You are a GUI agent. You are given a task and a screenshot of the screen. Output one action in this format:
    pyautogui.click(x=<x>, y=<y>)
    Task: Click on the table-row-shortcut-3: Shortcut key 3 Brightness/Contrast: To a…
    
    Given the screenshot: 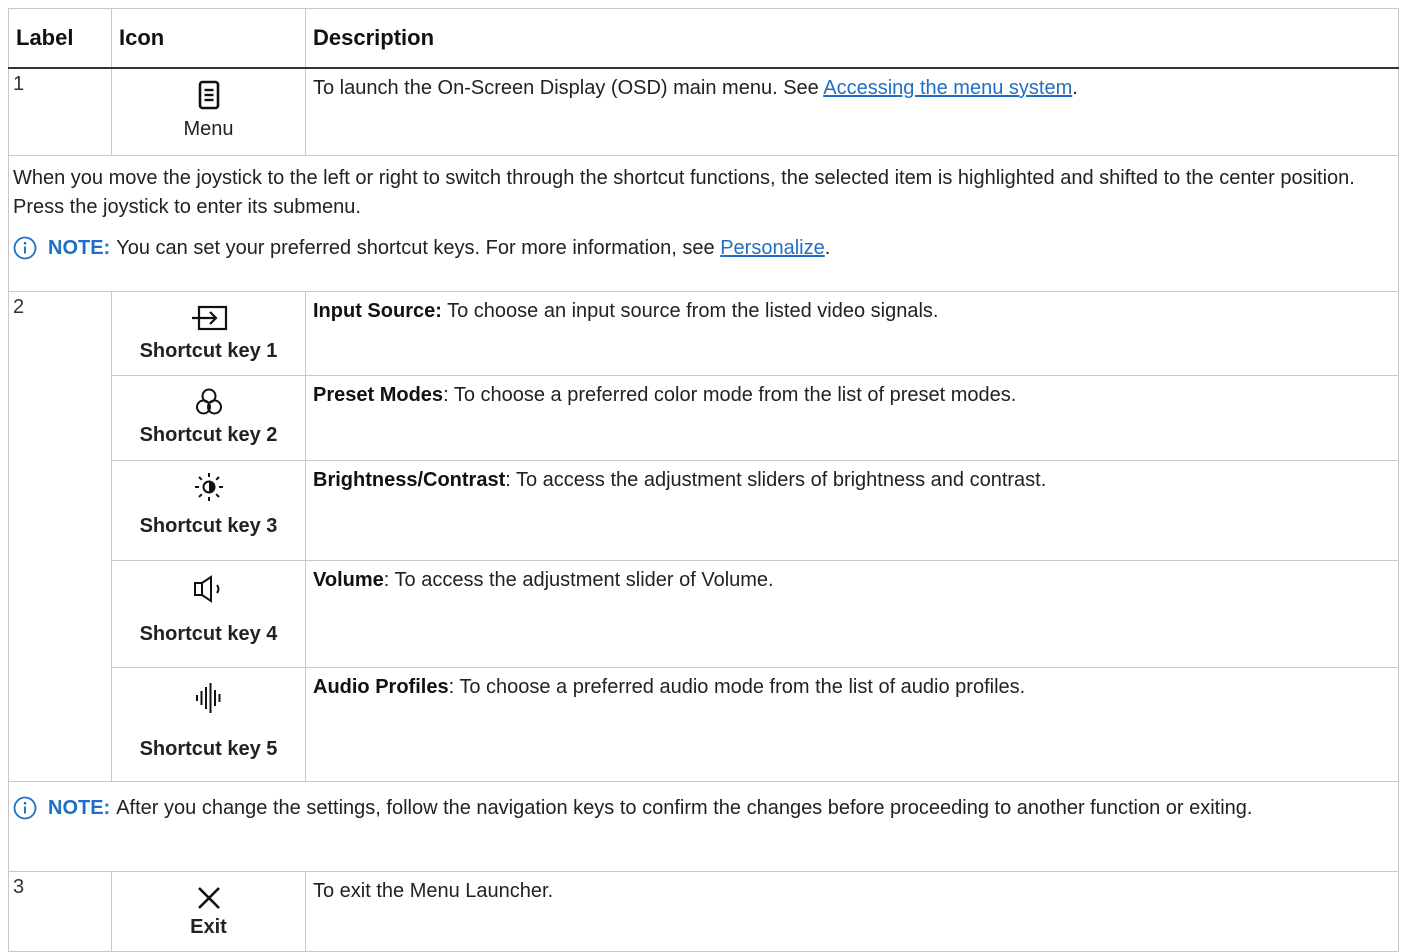 What is the action you would take?
    pyautogui.click(x=704, y=510)
    